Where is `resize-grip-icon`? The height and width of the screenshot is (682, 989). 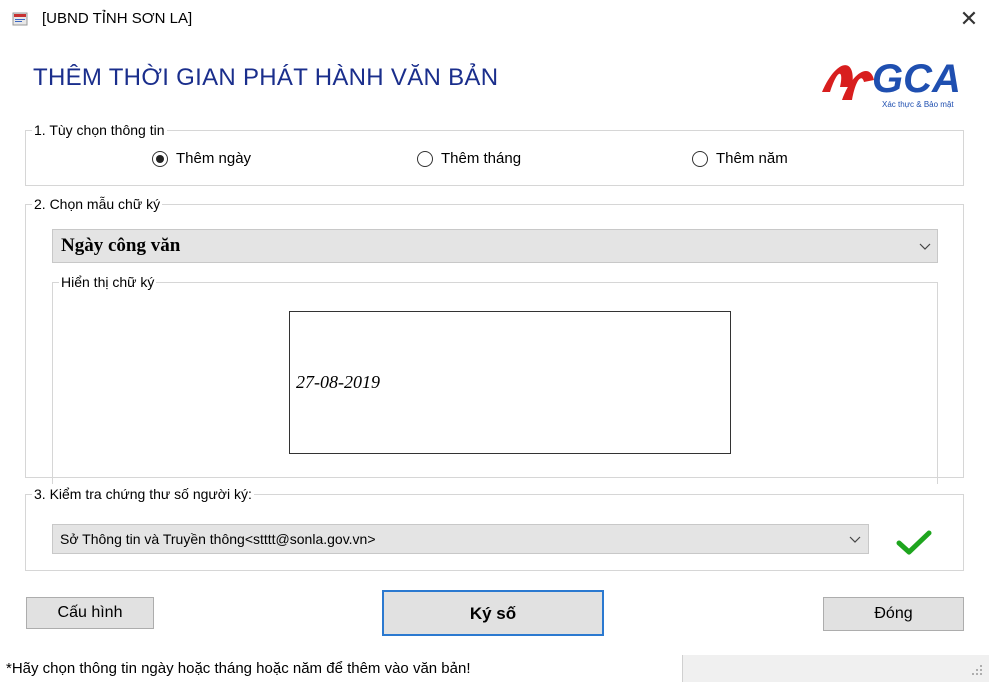
resize-grip-icon is located at coordinates (977, 670).